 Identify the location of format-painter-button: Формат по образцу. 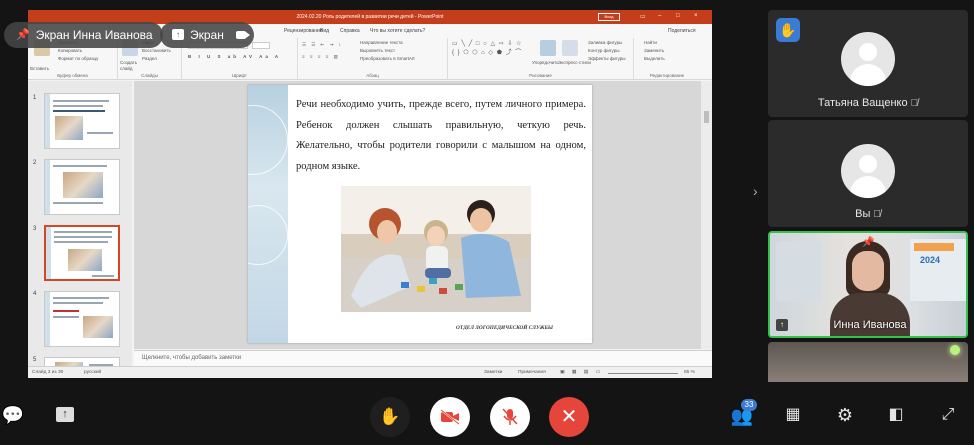
(78, 58).